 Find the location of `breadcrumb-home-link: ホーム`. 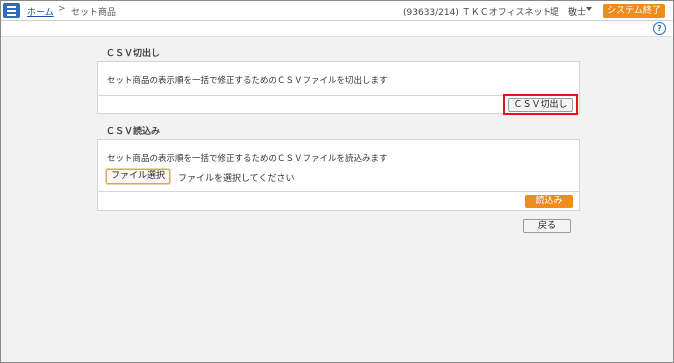

breadcrumb-home-link: ホーム is located at coordinates (40, 11).